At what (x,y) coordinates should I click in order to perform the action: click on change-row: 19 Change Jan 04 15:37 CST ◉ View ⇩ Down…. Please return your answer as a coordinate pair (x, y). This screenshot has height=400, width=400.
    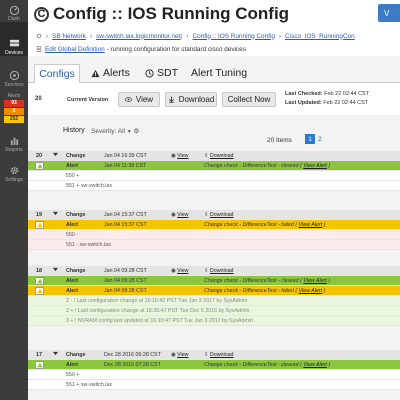
    Looking at the image, I should click on (214, 215).